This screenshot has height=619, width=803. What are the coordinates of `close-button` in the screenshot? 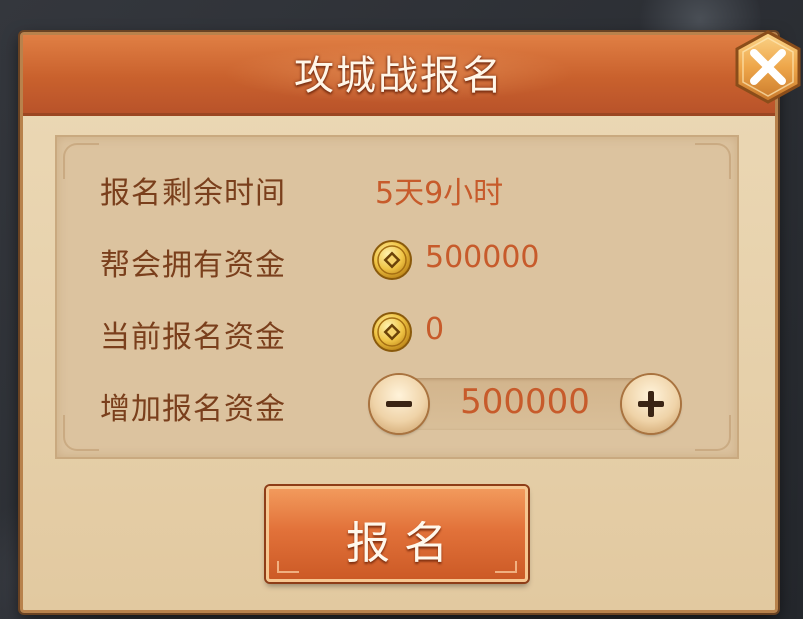 It's located at (768, 67).